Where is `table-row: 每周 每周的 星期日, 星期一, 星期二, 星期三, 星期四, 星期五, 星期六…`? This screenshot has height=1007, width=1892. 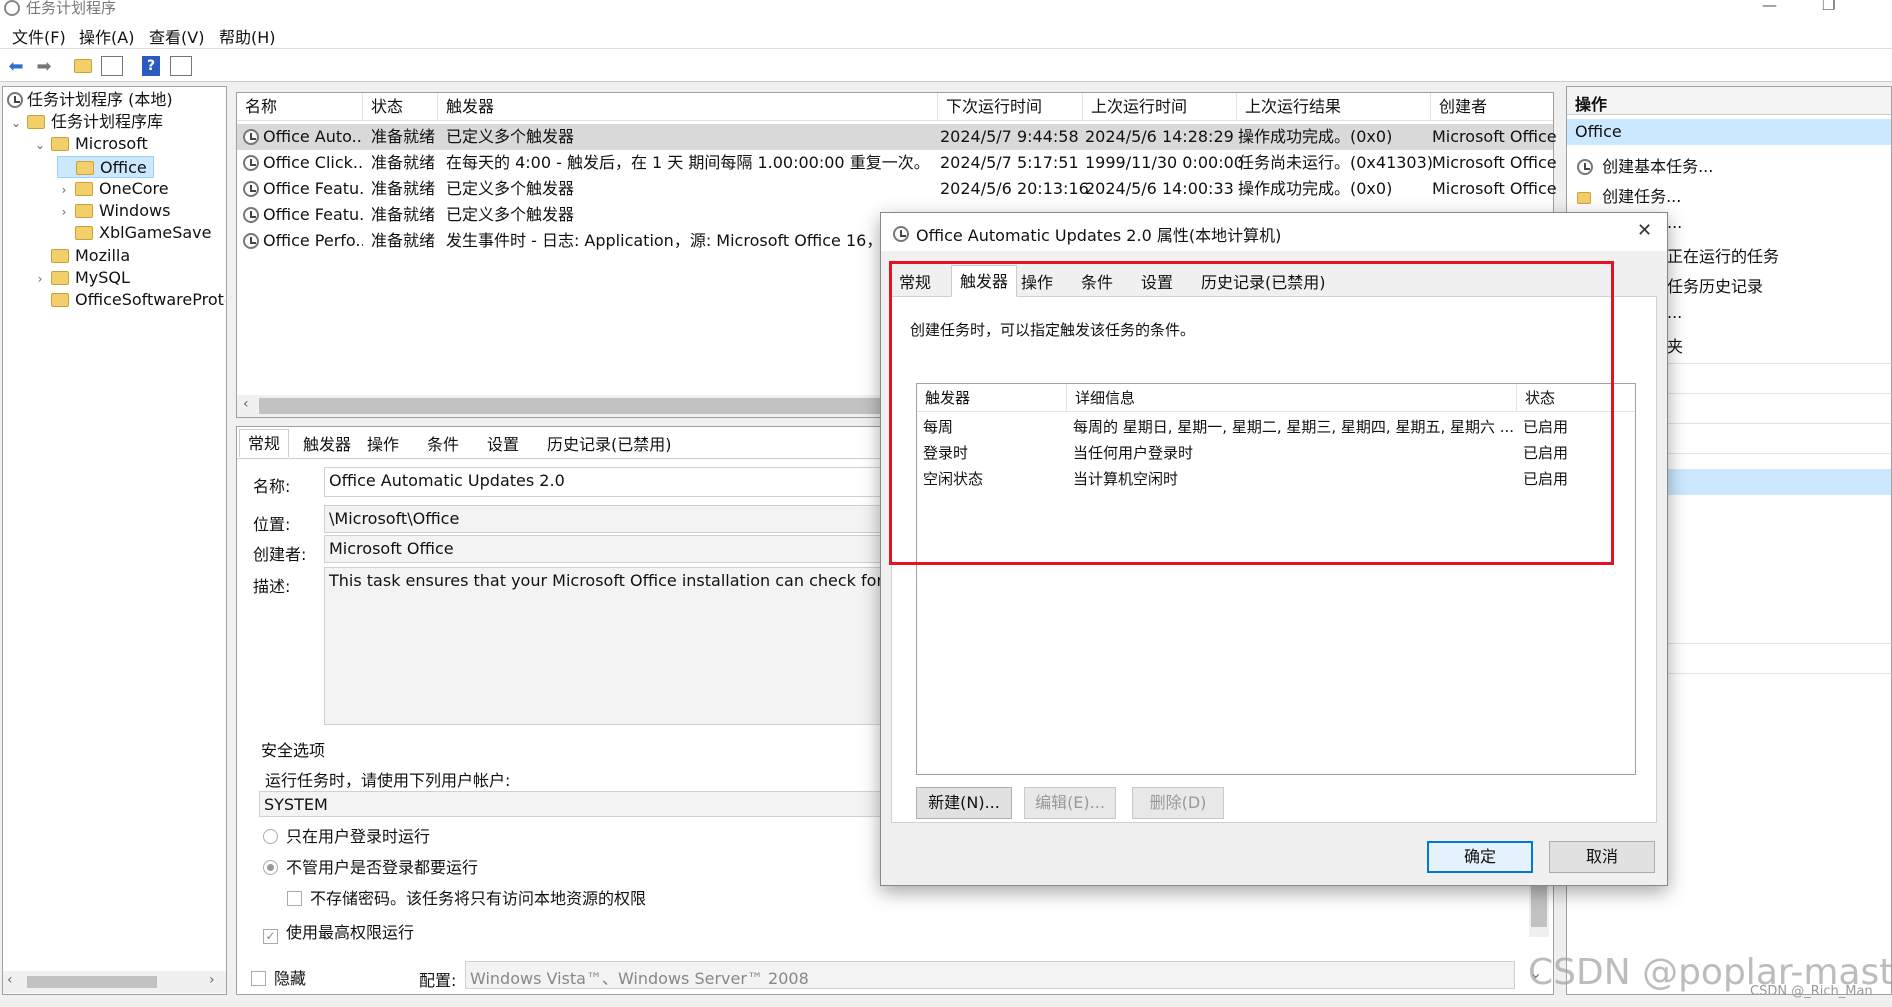 table-row: 每周 每周的 星期日, 星期一, 星期二, 星期三, 星期四, 星期五, 星期六… is located at coordinates (1276, 427).